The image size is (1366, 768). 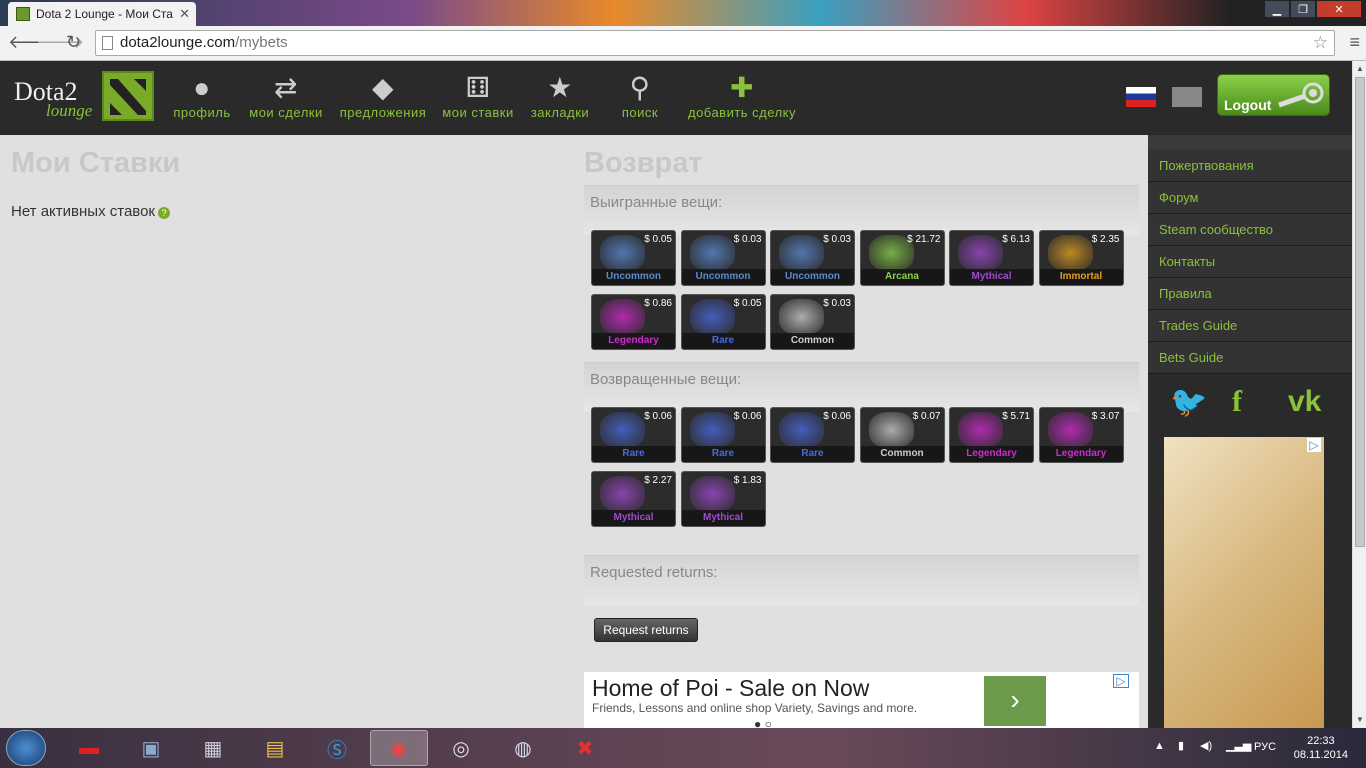 What do you see at coordinates (1105, 416) in the screenshot?
I see `item-price: $ 3.07` at bounding box center [1105, 416].